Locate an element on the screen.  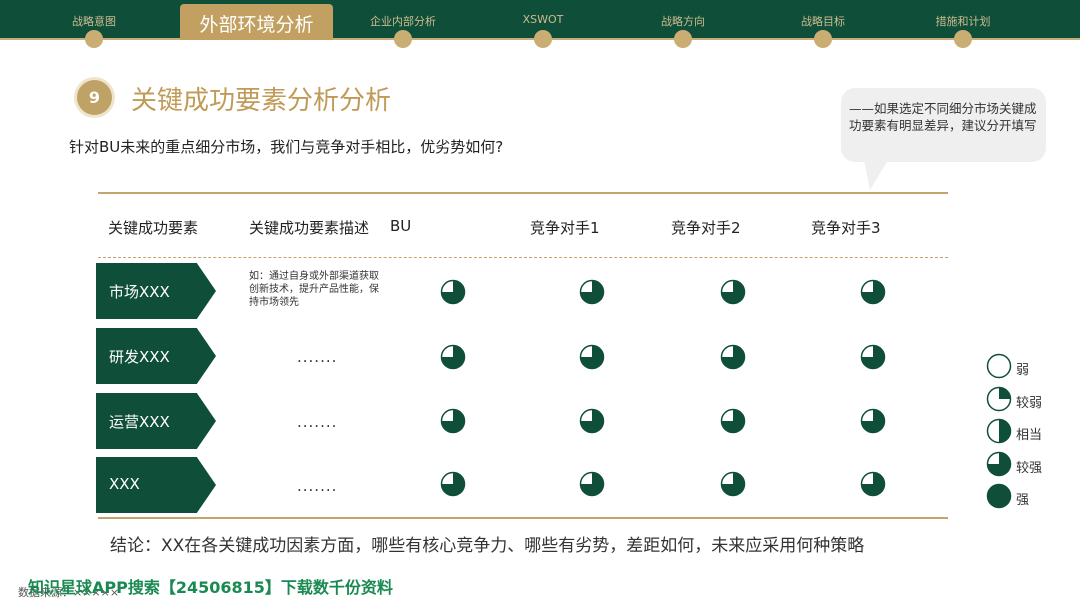
row-factor-label: 市场XXX is located at coordinates (139, 292).